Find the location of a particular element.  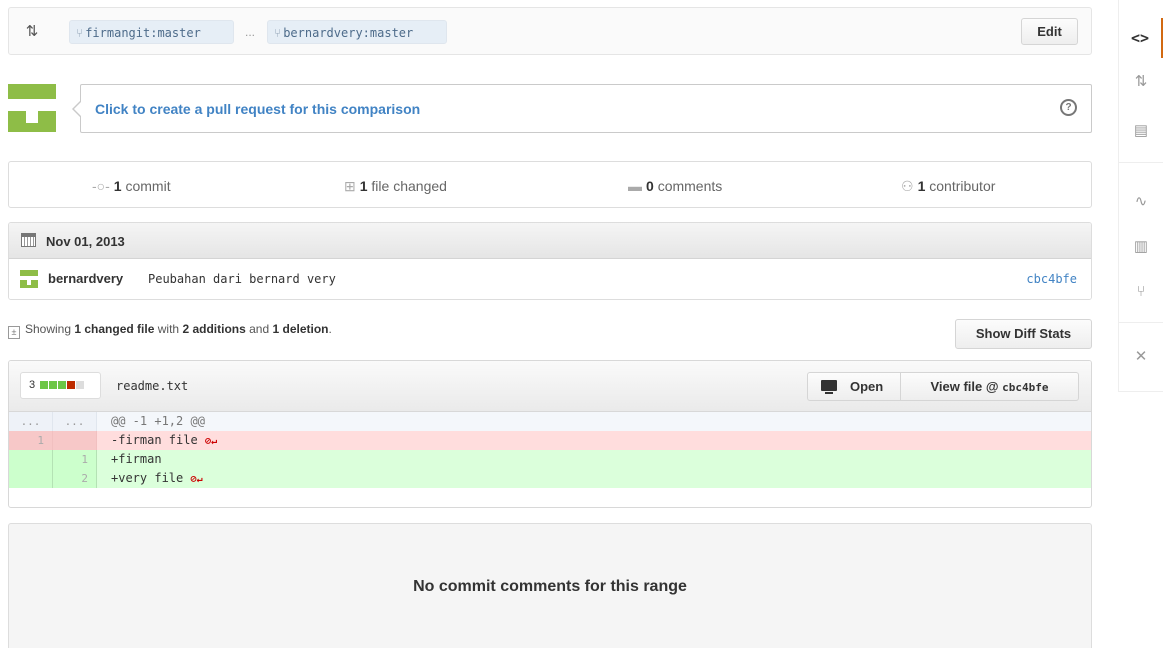

diff-code: +very file ⊘↵ is located at coordinates (157, 478).